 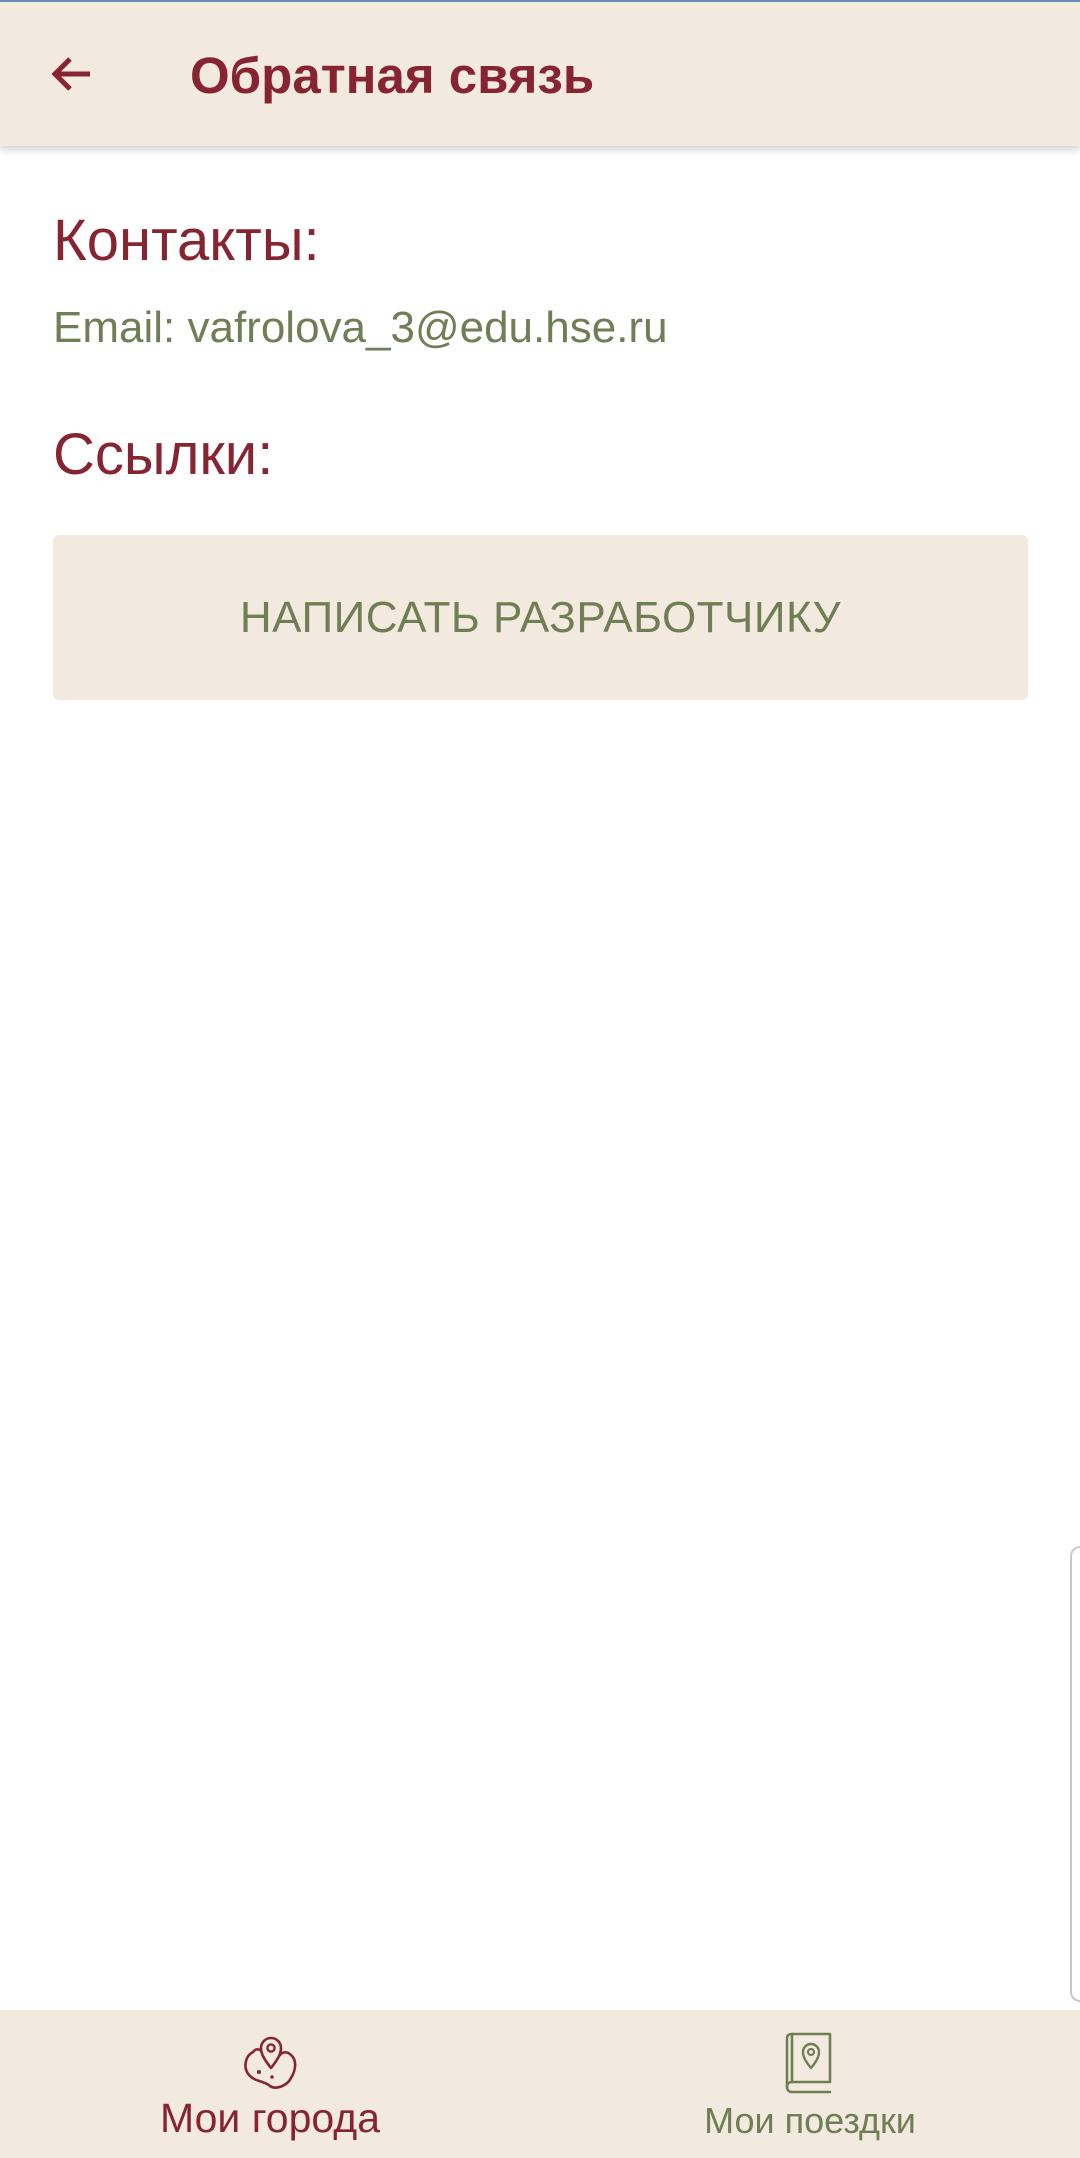 I want to click on app-bar: Обратная связь, so click(x=540, y=74).